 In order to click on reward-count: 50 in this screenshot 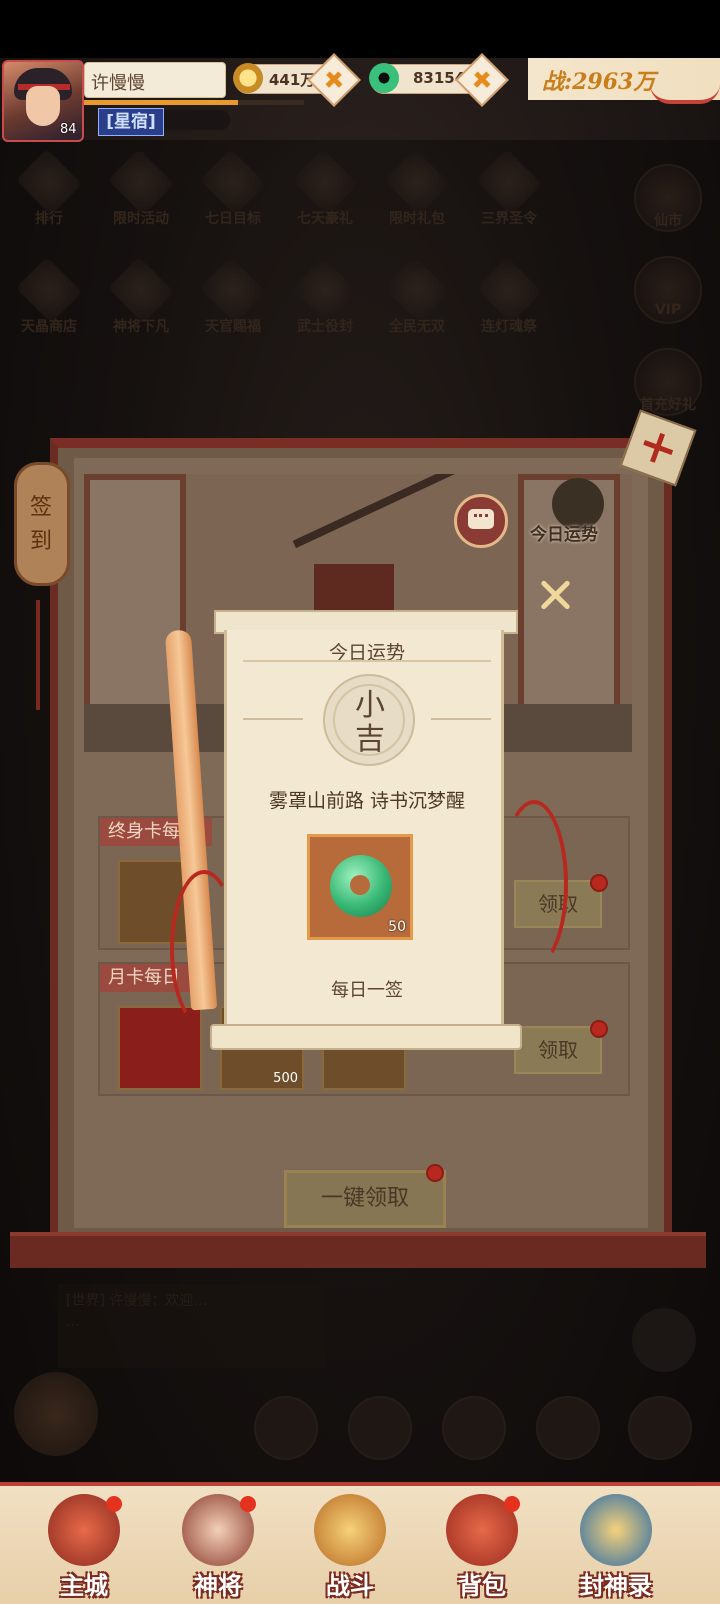, I will do `click(397, 927)`.